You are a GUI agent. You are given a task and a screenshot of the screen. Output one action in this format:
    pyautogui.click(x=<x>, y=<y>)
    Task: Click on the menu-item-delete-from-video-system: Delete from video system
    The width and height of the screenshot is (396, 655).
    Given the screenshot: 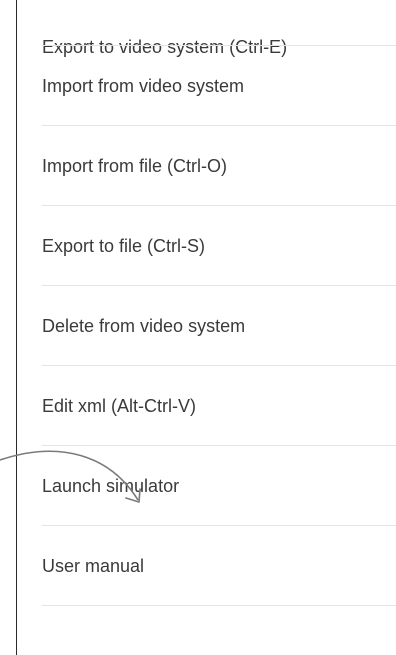 What is the action you would take?
    pyautogui.click(x=206, y=326)
    